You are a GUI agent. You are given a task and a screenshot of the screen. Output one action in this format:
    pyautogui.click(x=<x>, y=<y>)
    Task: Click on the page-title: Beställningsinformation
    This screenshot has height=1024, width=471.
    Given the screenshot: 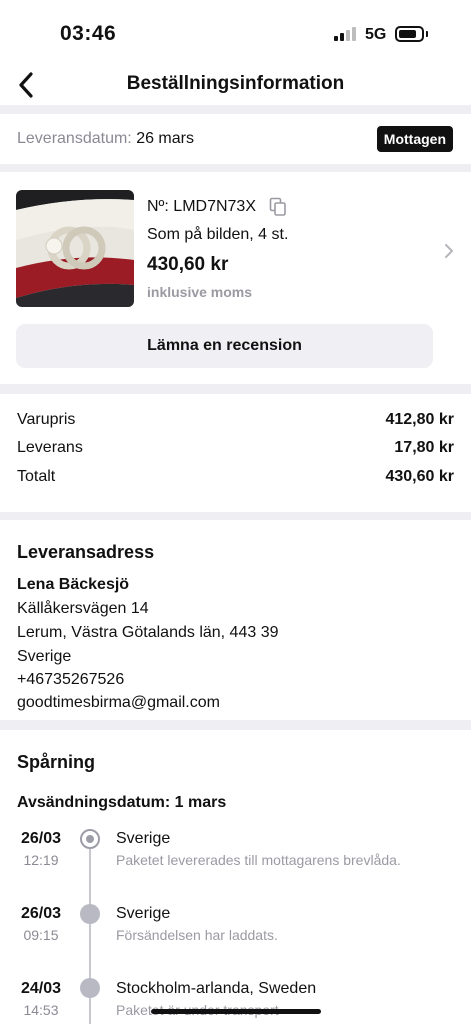 What is the action you would take?
    pyautogui.click(x=235, y=83)
    